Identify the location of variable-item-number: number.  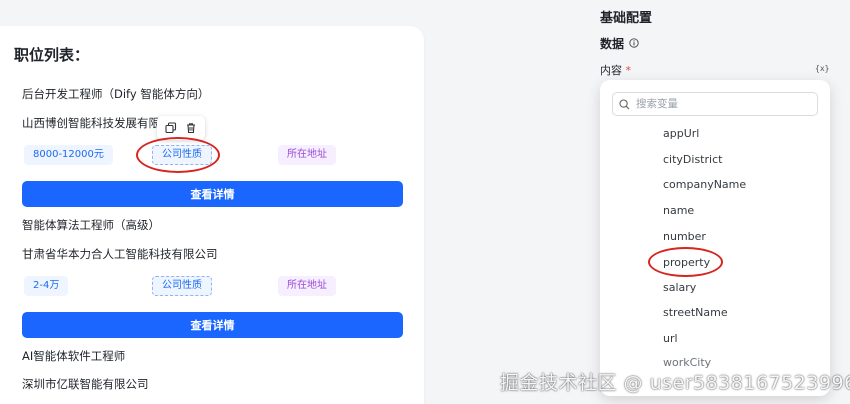
(684, 236).